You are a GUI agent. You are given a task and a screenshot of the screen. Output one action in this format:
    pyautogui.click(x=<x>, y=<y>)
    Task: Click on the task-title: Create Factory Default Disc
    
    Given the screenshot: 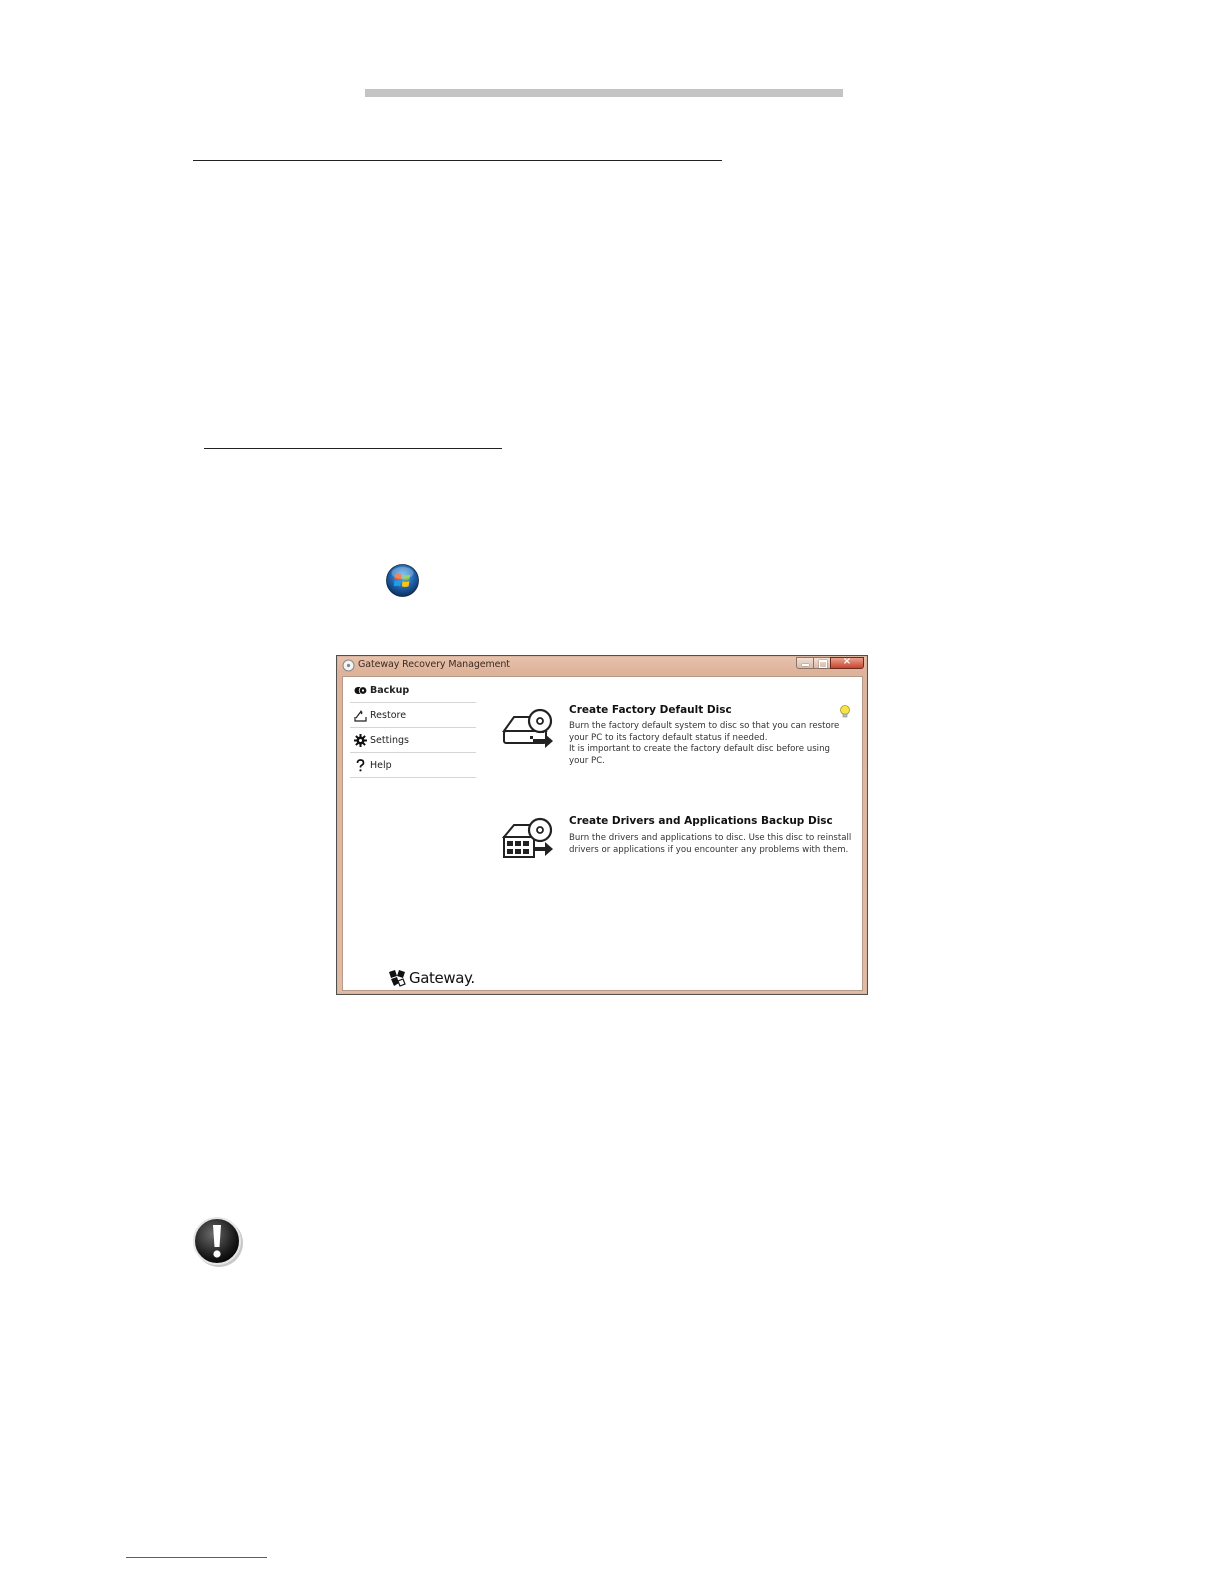 What is the action you would take?
    pyautogui.click(x=650, y=710)
    